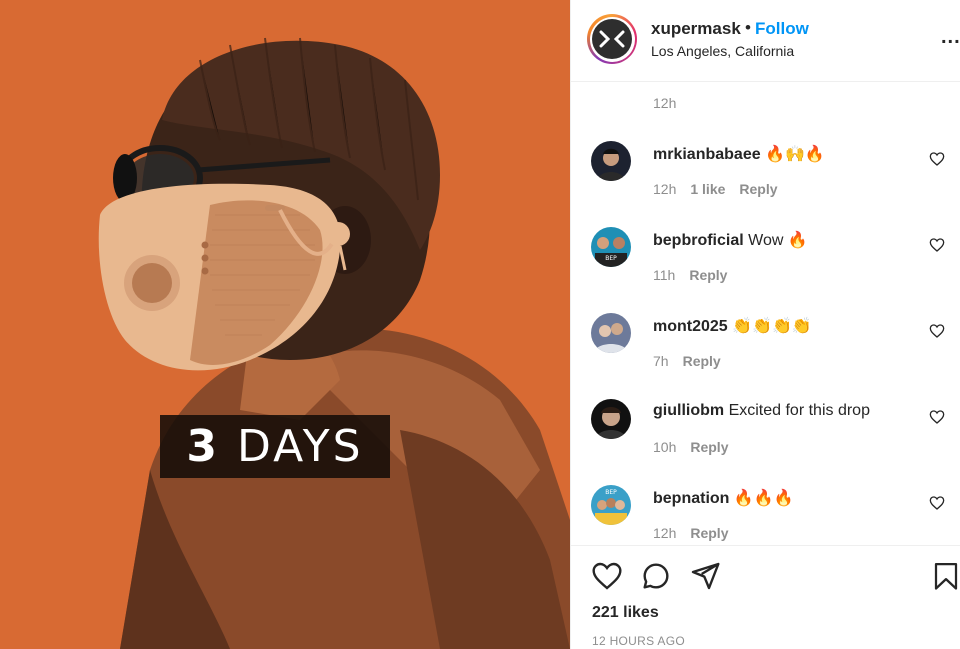 This screenshot has height=649, width=960. I want to click on xupermask-logo-icon, so click(612, 39).